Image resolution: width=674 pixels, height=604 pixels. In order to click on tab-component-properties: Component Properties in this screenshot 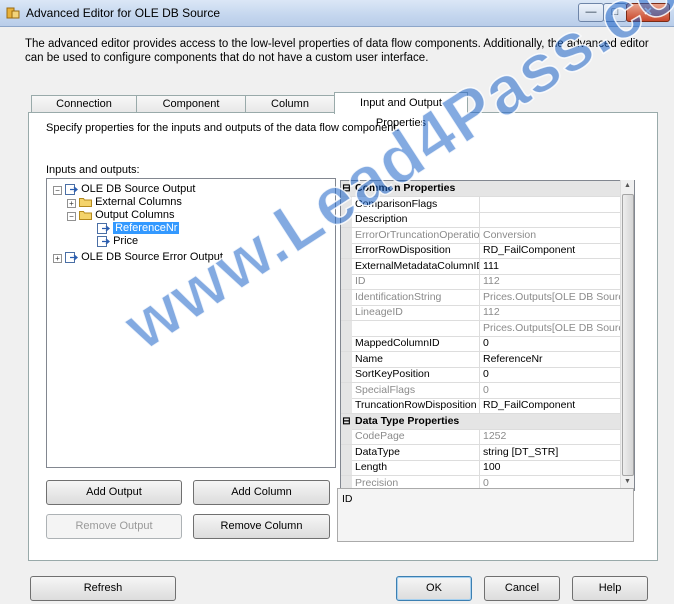, I will do `click(191, 111)`.